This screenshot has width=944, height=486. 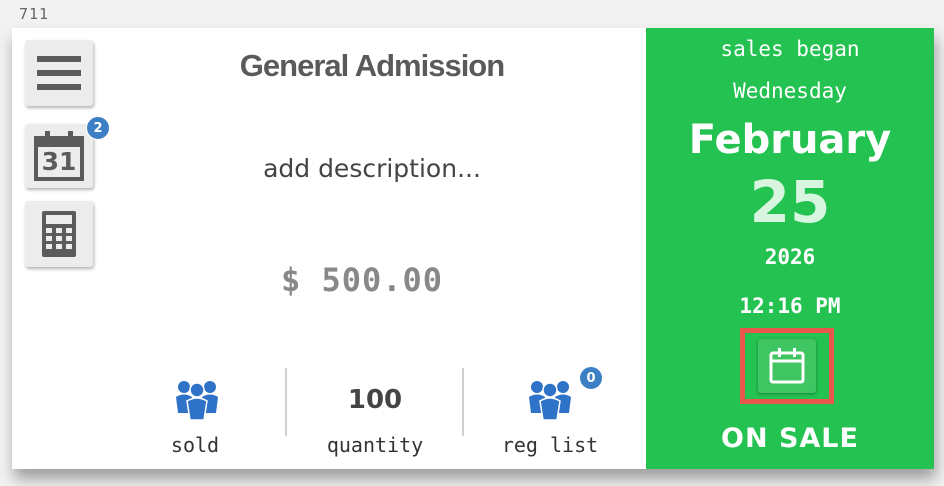 I want to click on calculator-icon, so click(x=59, y=234).